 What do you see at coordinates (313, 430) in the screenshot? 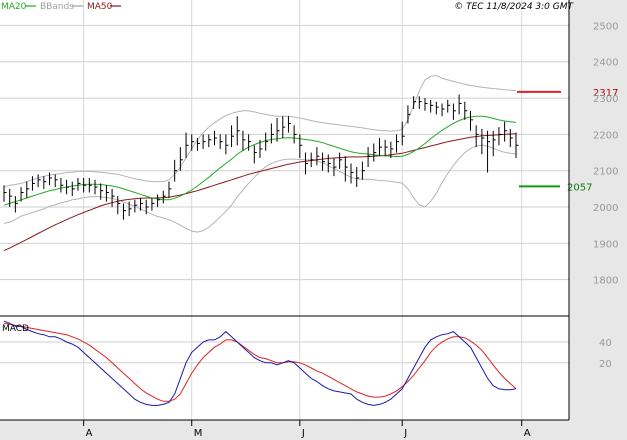
I see `bottom-axis-band` at bounding box center [313, 430].